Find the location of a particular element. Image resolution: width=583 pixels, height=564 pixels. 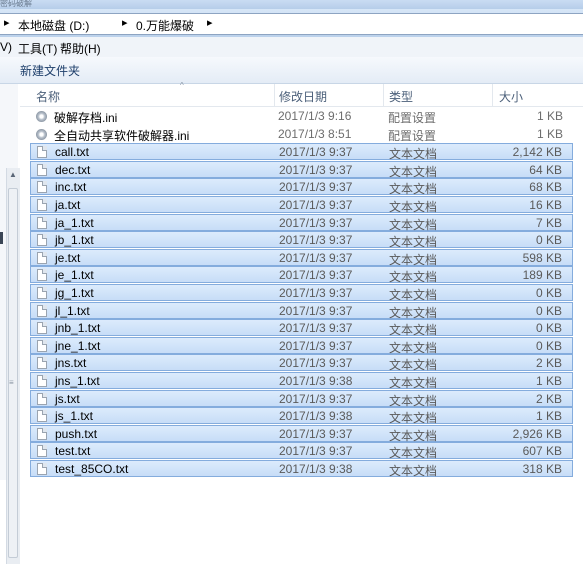

file-row: jl_1.txt 2017/1/3 9:37 文本文档 0 KB is located at coordinates (301, 310).